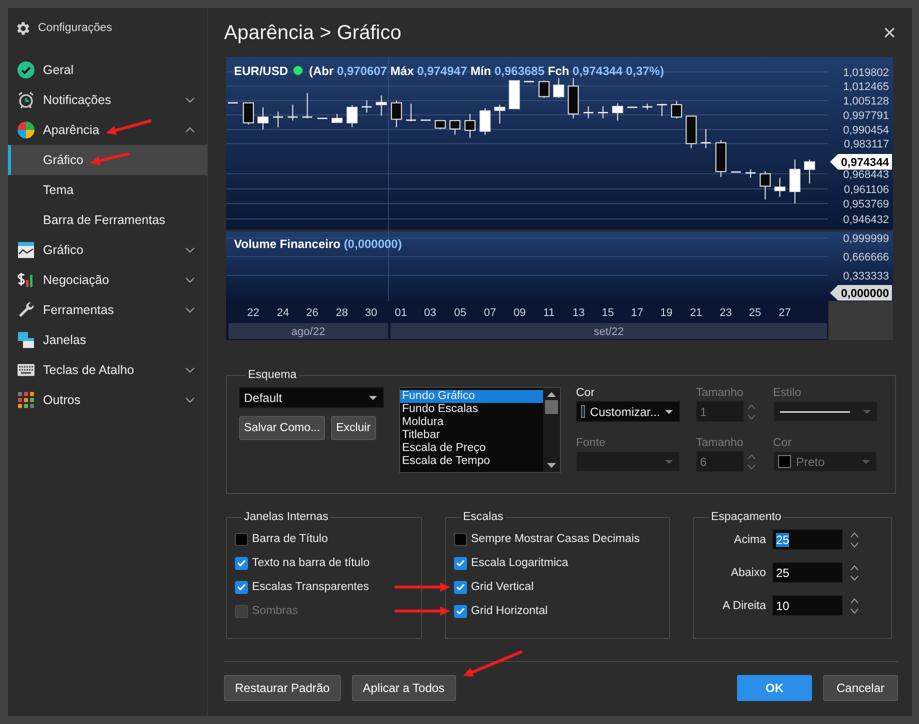 The width and height of the screenshot is (919, 724). Describe the element at coordinates (471, 461) in the screenshot. I see `list-item: Escala de Tempo` at that location.